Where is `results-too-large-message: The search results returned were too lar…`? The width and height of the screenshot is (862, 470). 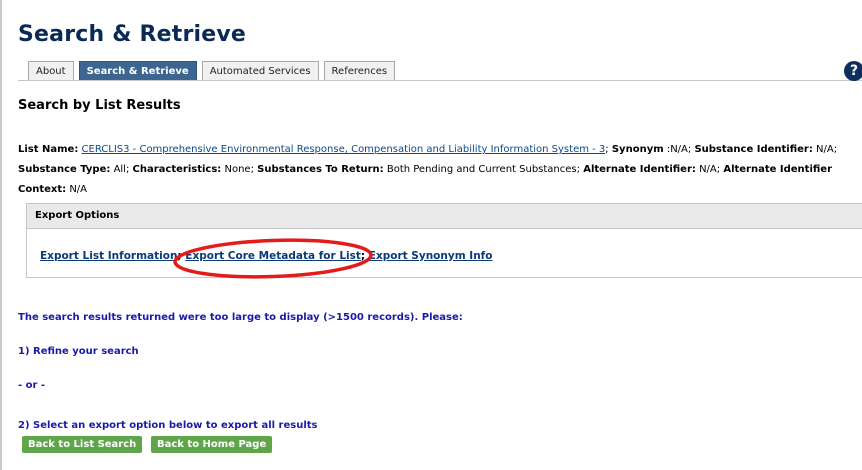 results-too-large-message: The search results returned were too lar… is located at coordinates (240, 317).